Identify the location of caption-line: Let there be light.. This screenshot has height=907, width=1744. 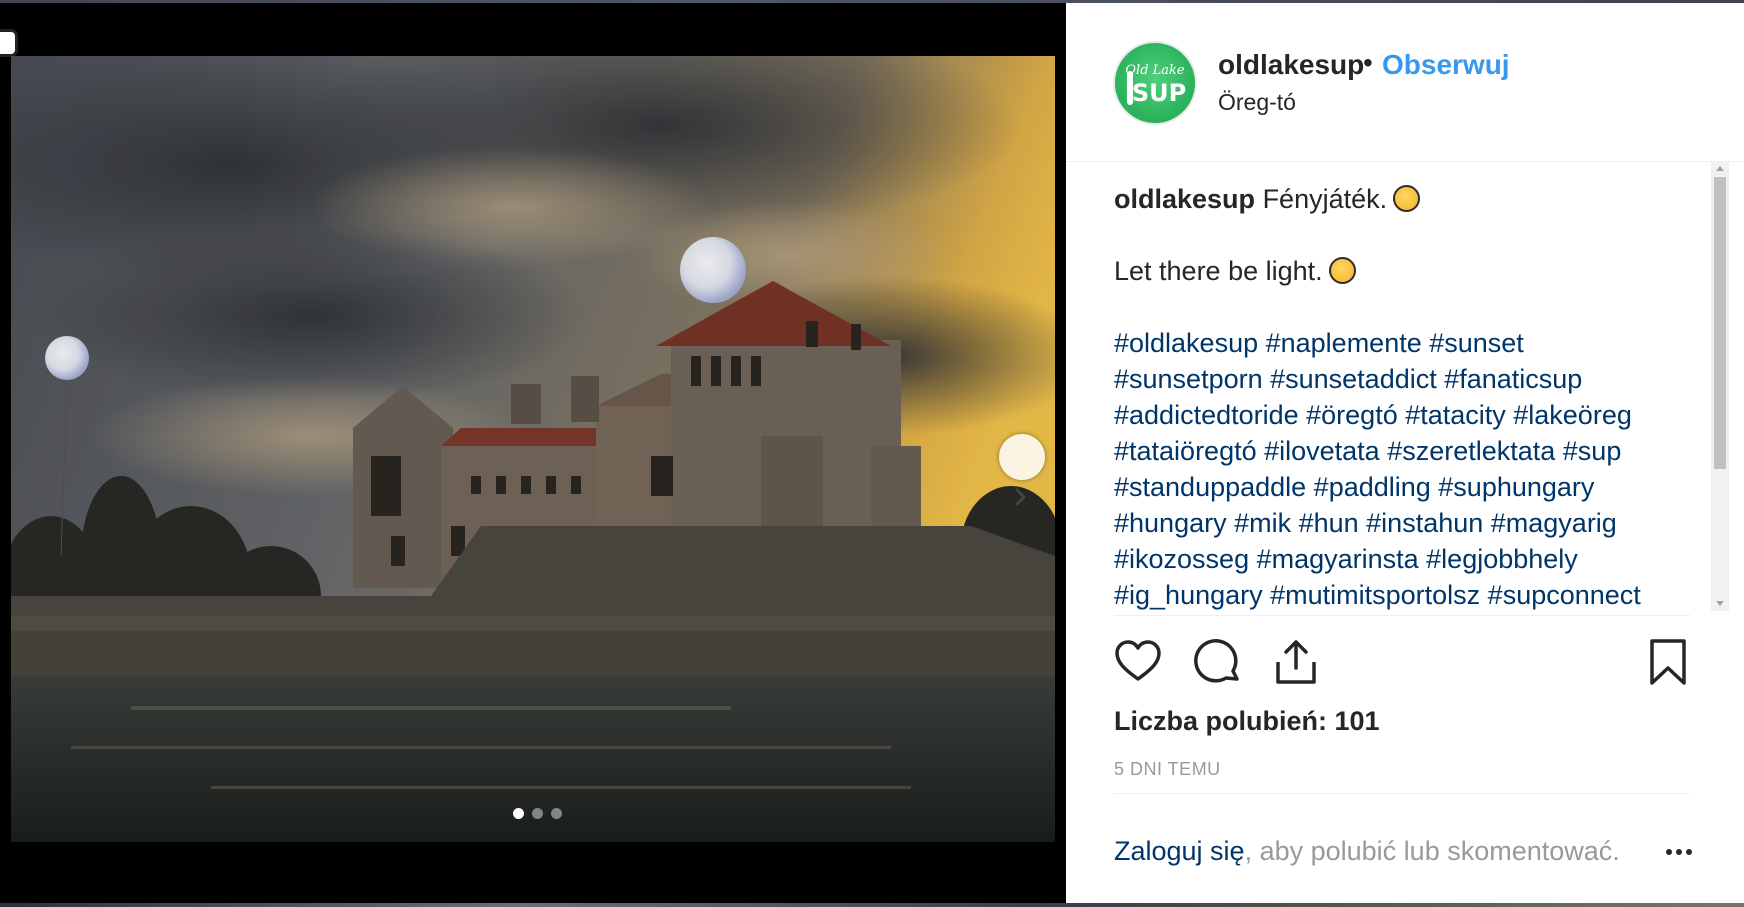
(1404, 271).